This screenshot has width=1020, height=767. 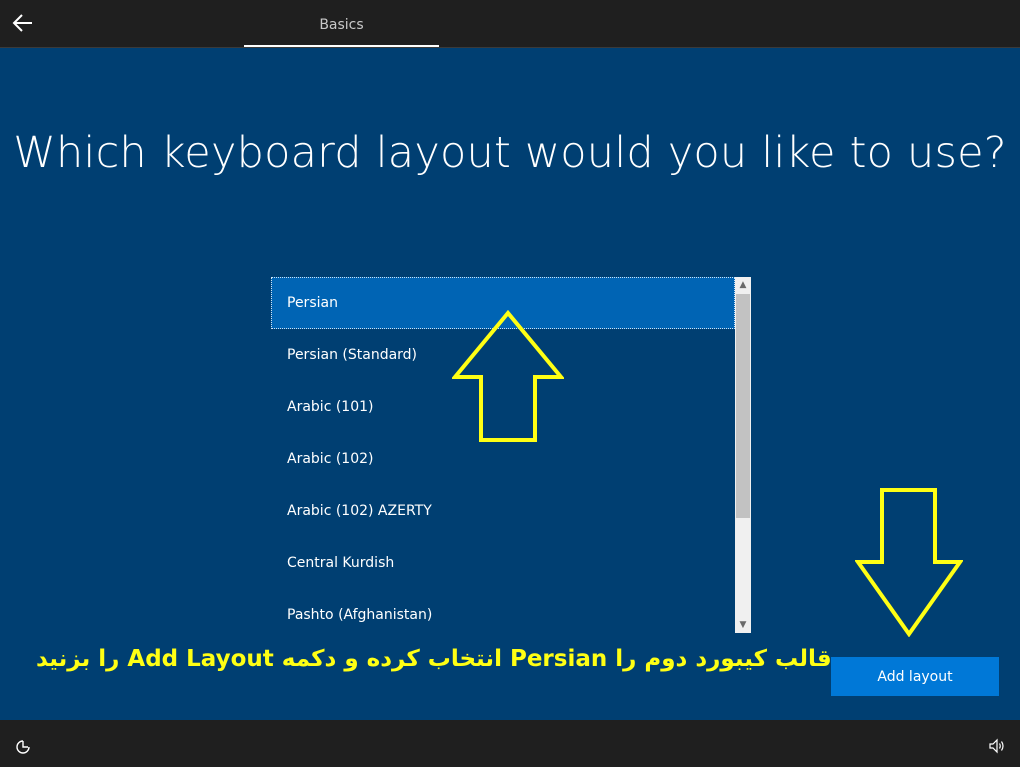 I want to click on scroll-down-icon: ▼, so click(x=743, y=625).